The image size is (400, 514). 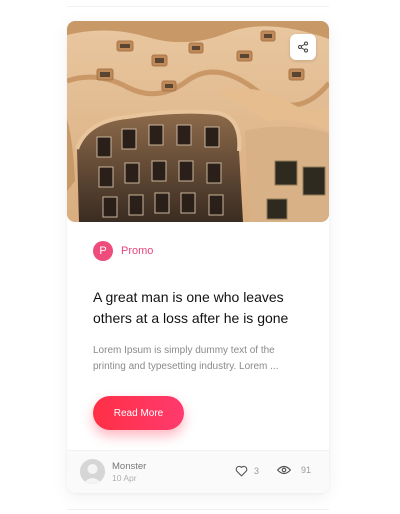 I want to click on share-icon, so click(x=303, y=47).